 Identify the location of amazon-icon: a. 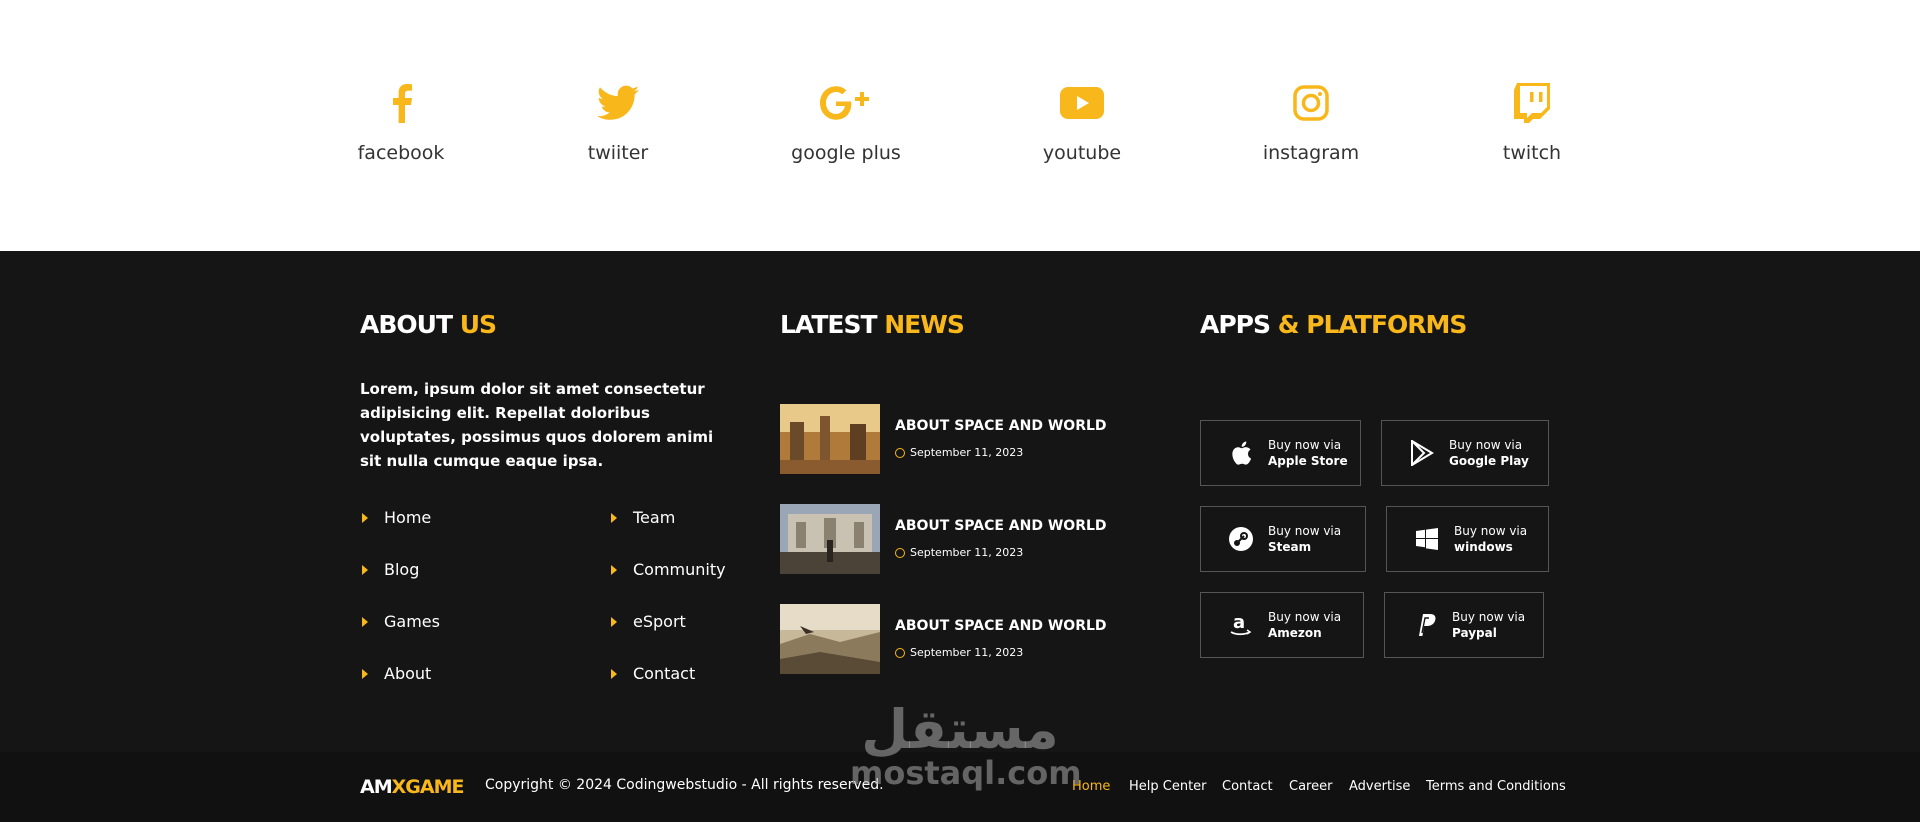
(1241, 625).